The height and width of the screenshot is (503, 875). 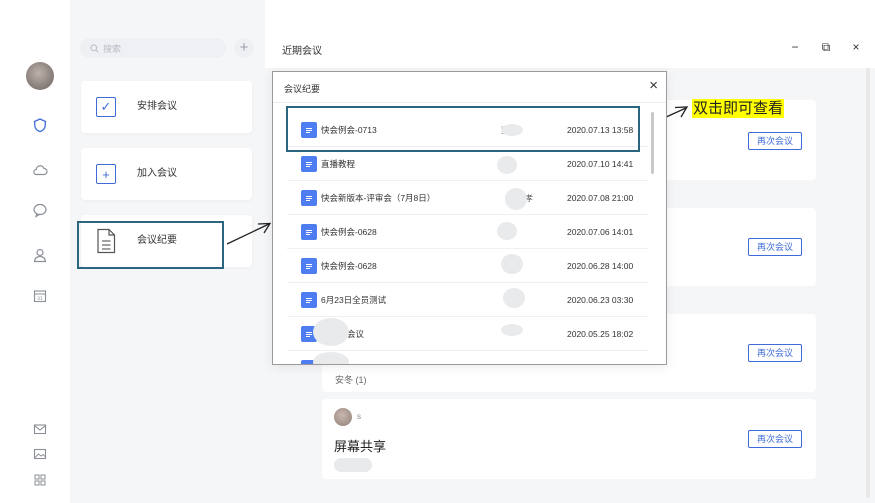 I want to click on page-title: 近期会议, so click(x=302, y=51).